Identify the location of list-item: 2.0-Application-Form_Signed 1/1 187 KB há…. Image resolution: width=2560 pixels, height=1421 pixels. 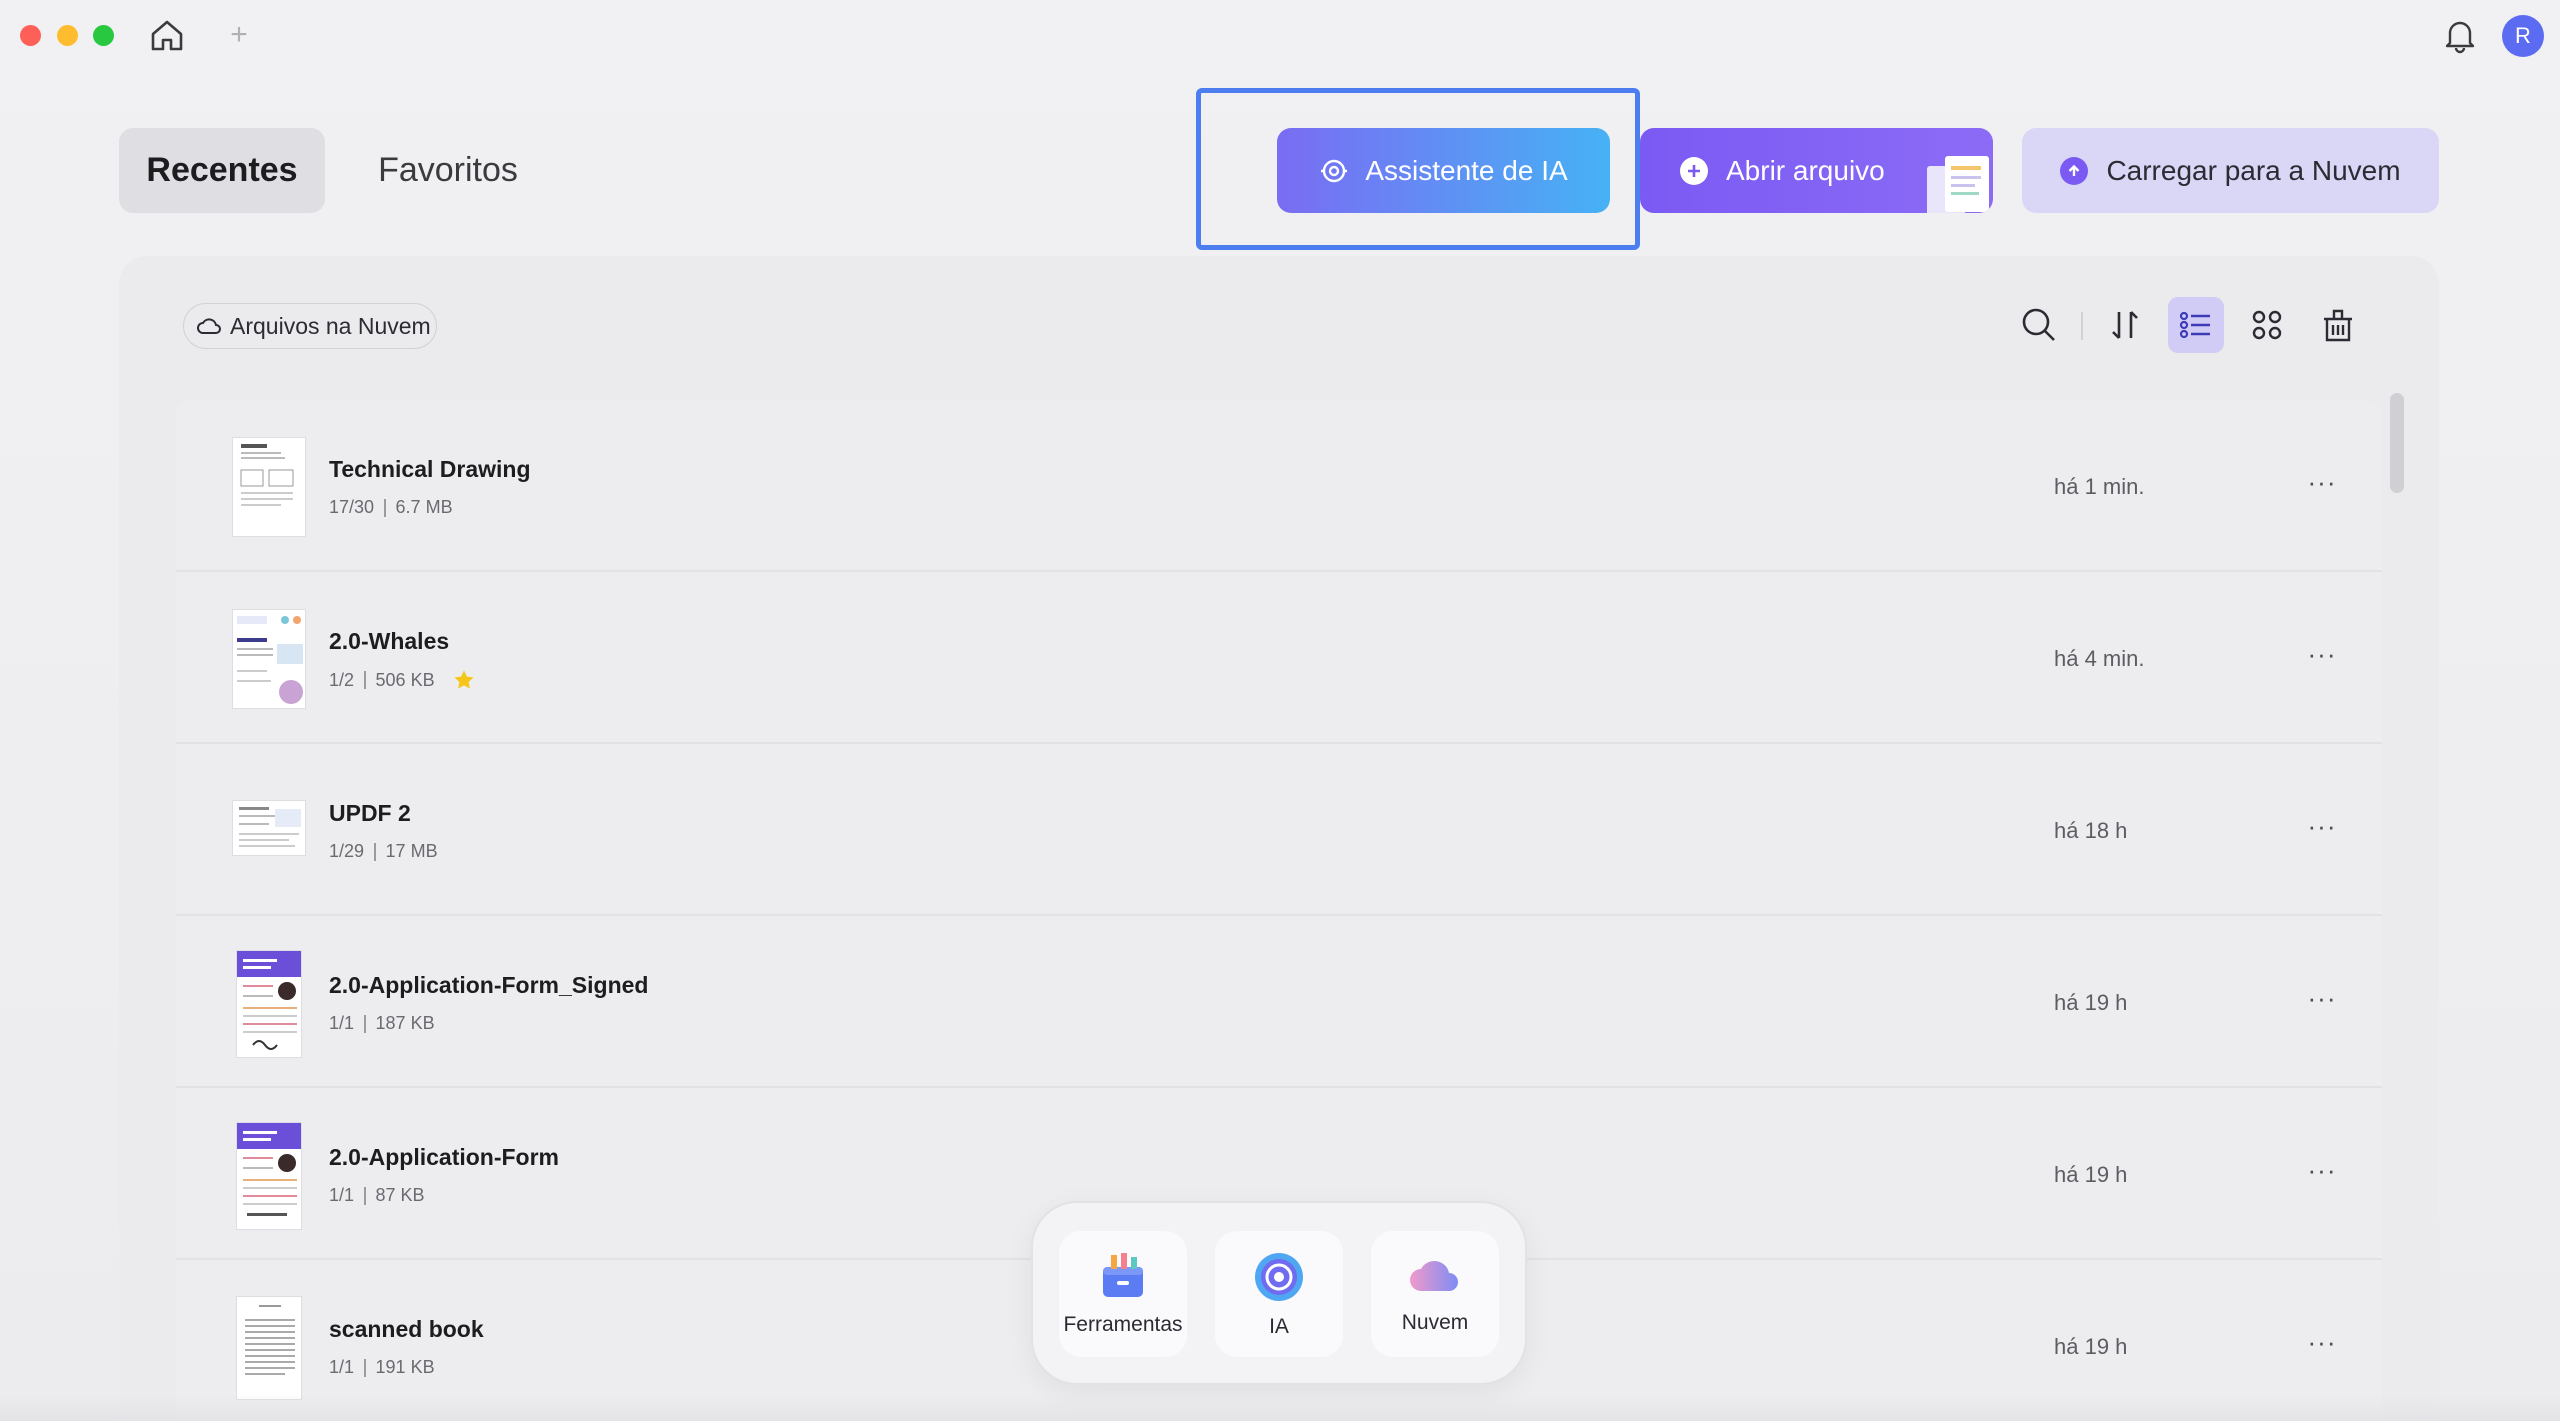
(1279, 1002).